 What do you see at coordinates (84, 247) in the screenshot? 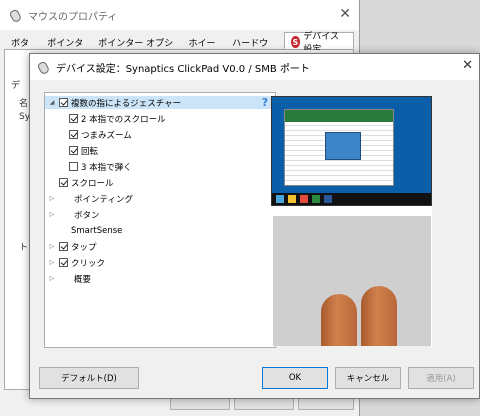
I see `tree-item-label: タップ` at bounding box center [84, 247].